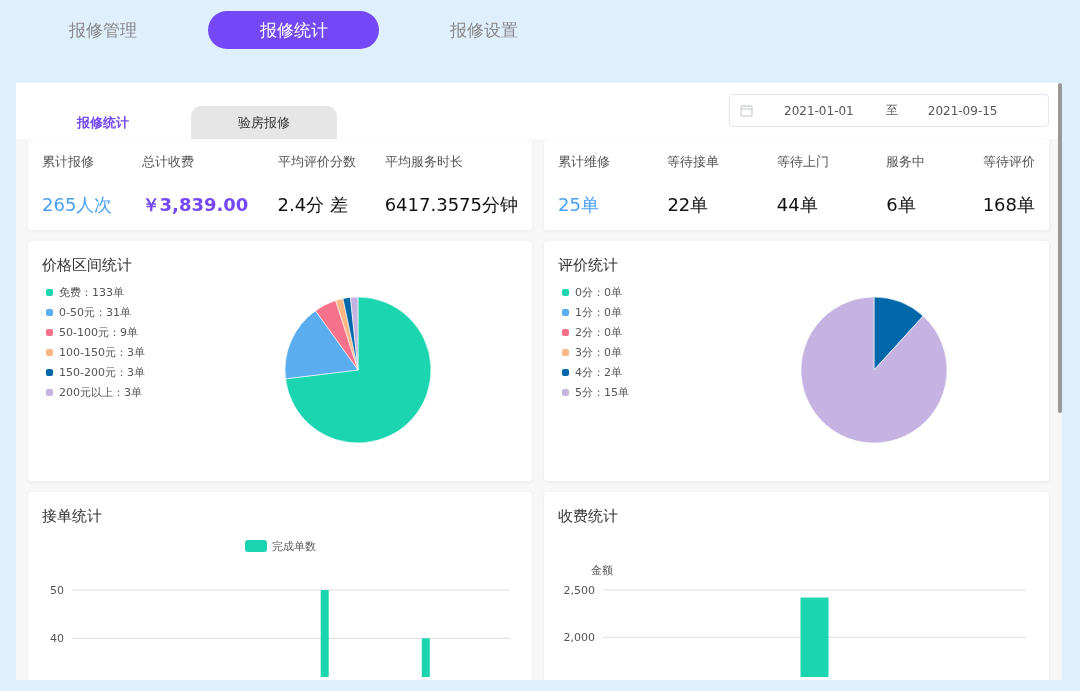 This screenshot has height=691, width=1080. Describe the element at coordinates (746, 110) in the screenshot. I see `calendar-icon` at that location.